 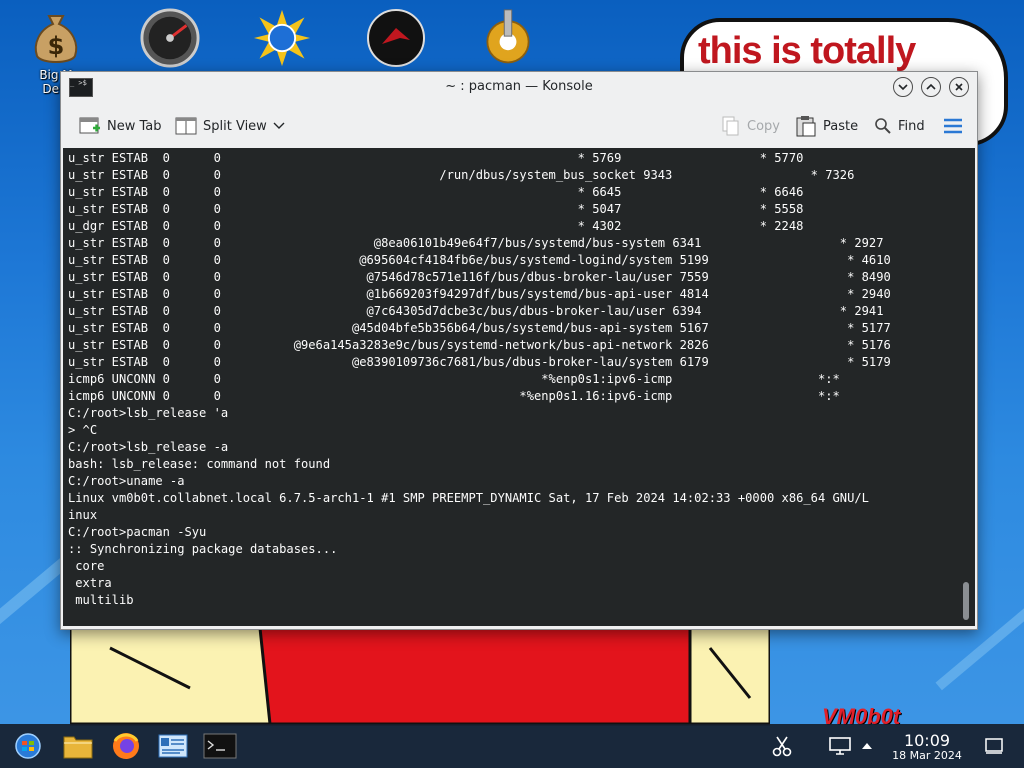 What do you see at coordinates (763, 126) in the screenshot?
I see `copy-label: Copy` at bounding box center [763, 126].